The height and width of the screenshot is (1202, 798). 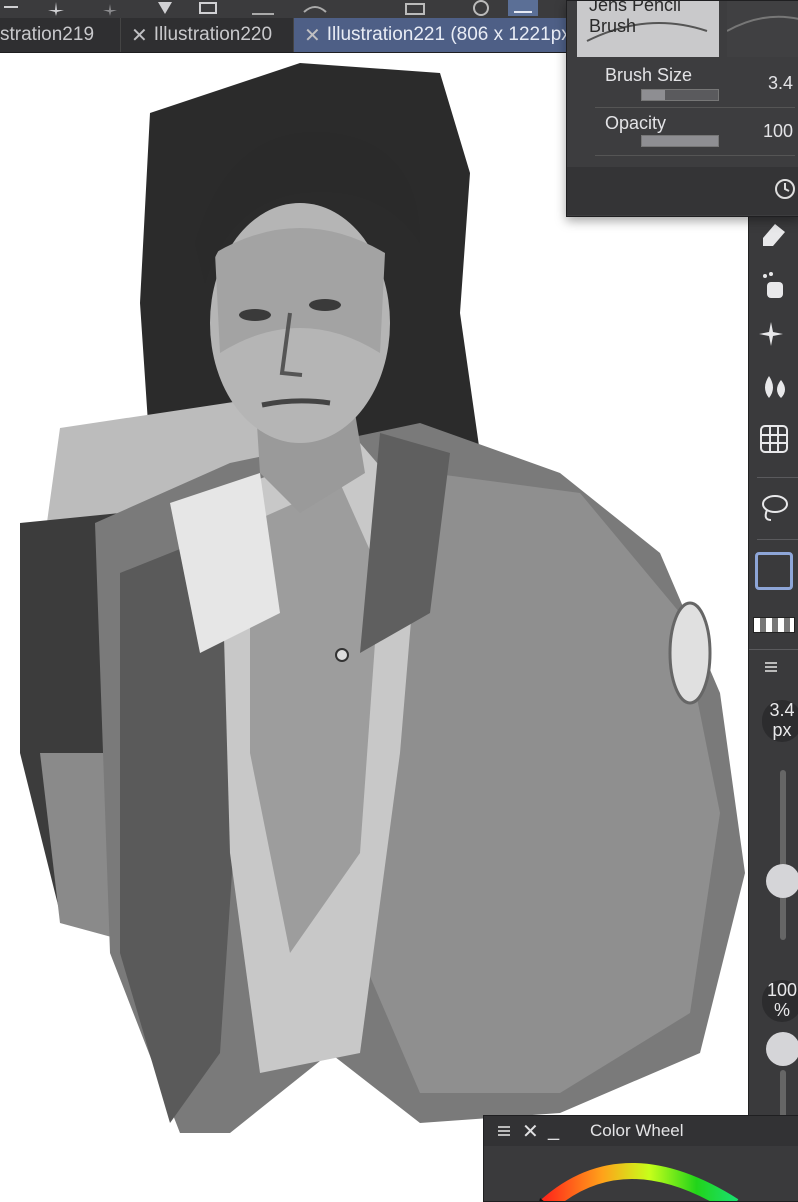 What do you see at coordinates (785, 189) in the screenshot?
I see `timer-icon` at bounding box center [785, 189].